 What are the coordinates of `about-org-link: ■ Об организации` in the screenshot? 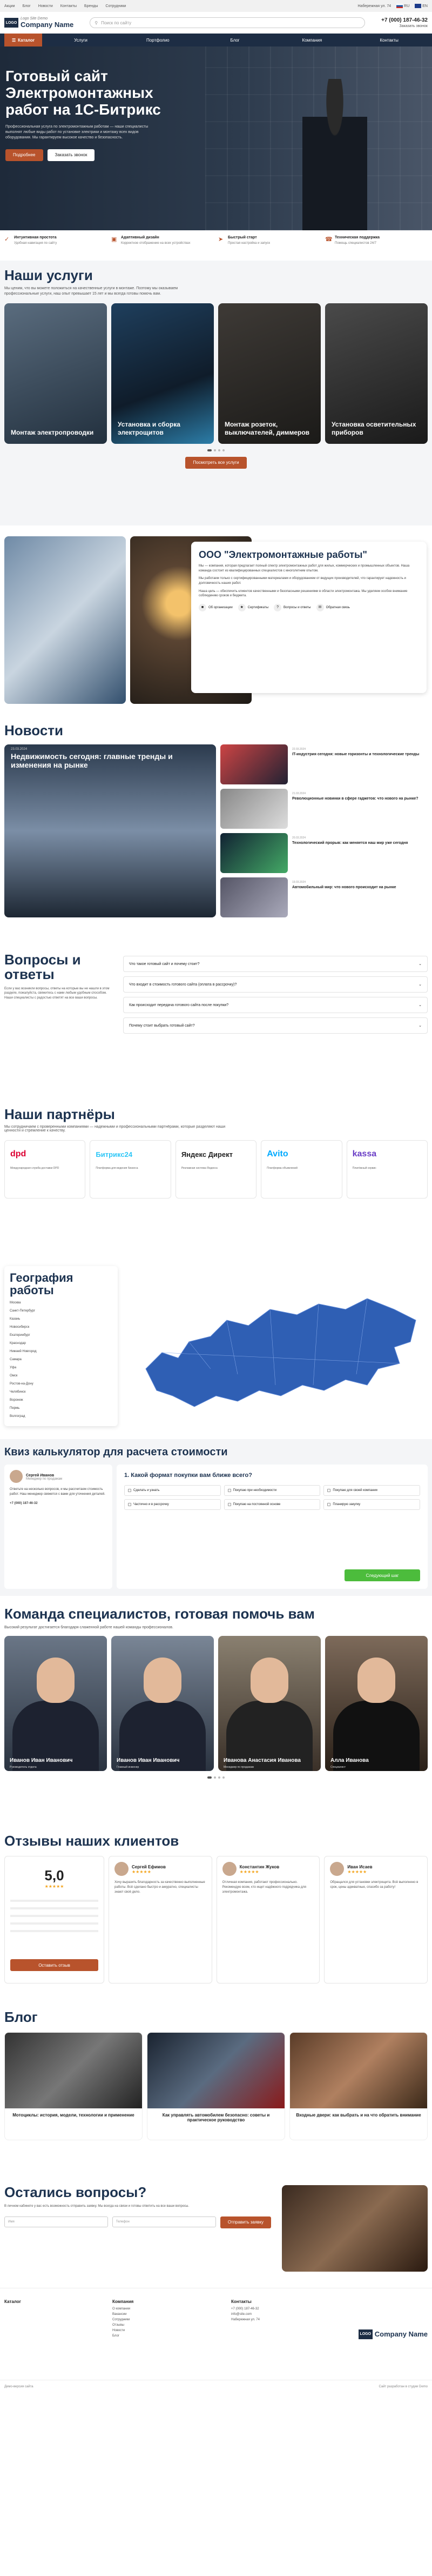 It's located at (216, 608).